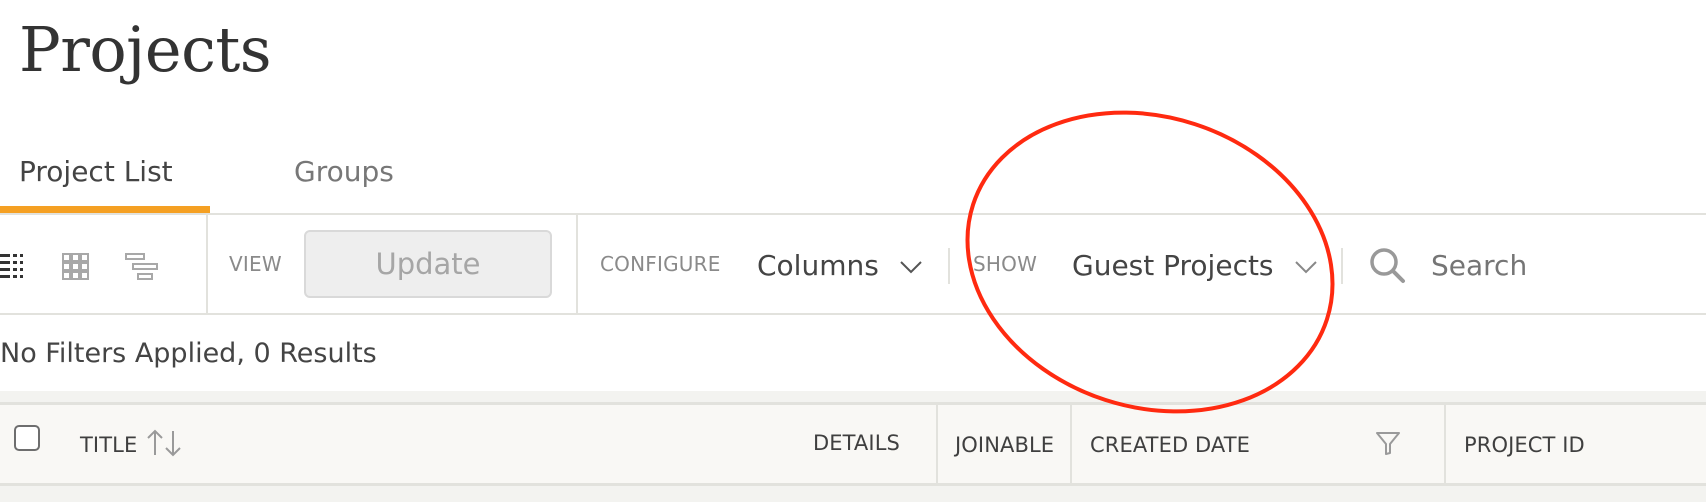  I want to click on view-label: VIEW, so click(255, 264).